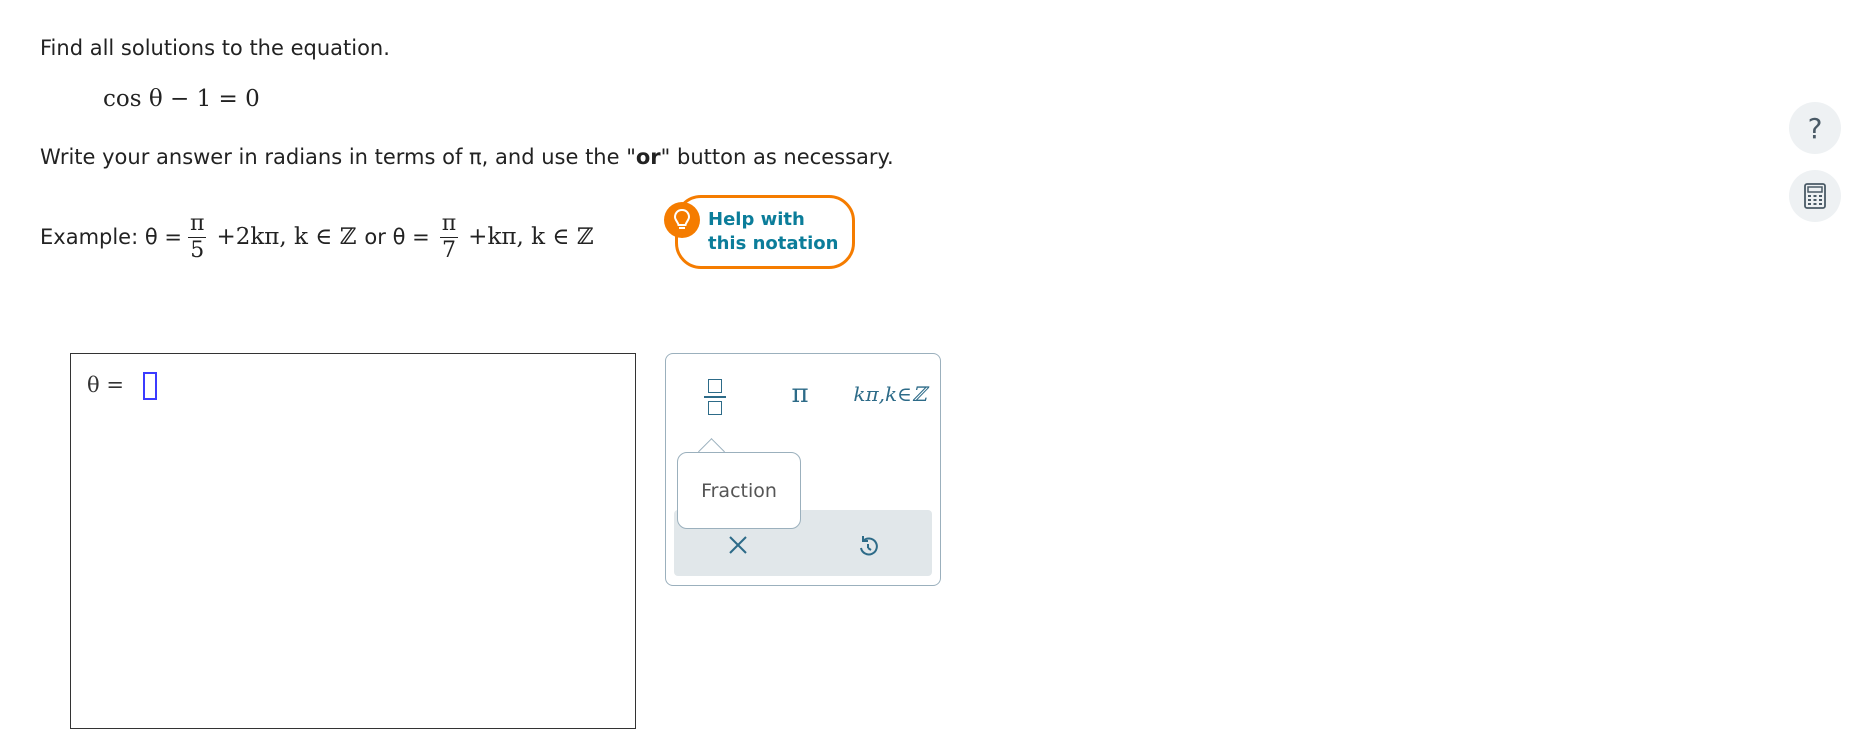  I want to click on calculator-icon, so click(1815, 196).